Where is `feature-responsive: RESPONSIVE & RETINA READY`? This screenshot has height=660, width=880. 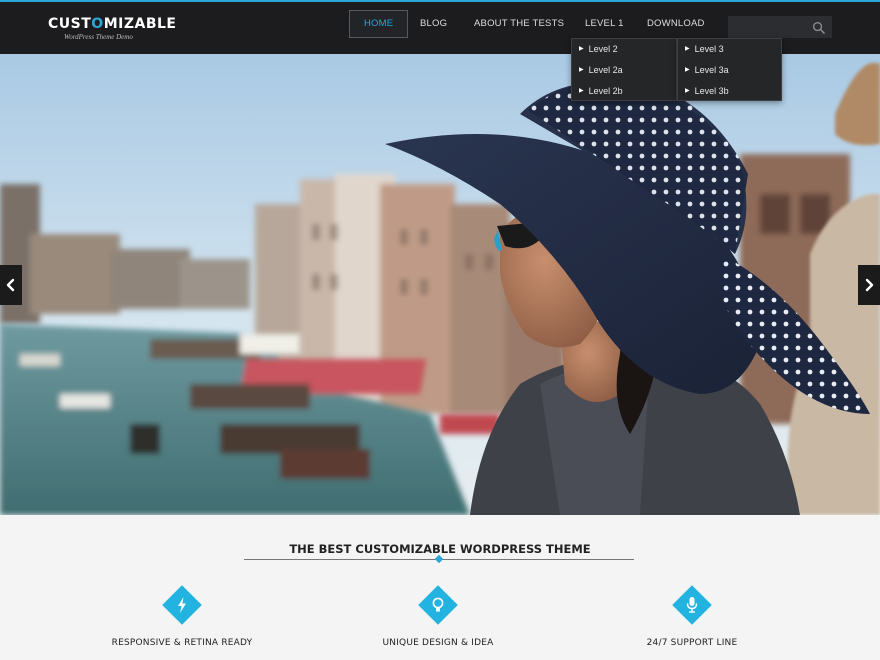 feature-responsive: RESPONSIVE & RETINA READY is located at coordinates (182, 616).